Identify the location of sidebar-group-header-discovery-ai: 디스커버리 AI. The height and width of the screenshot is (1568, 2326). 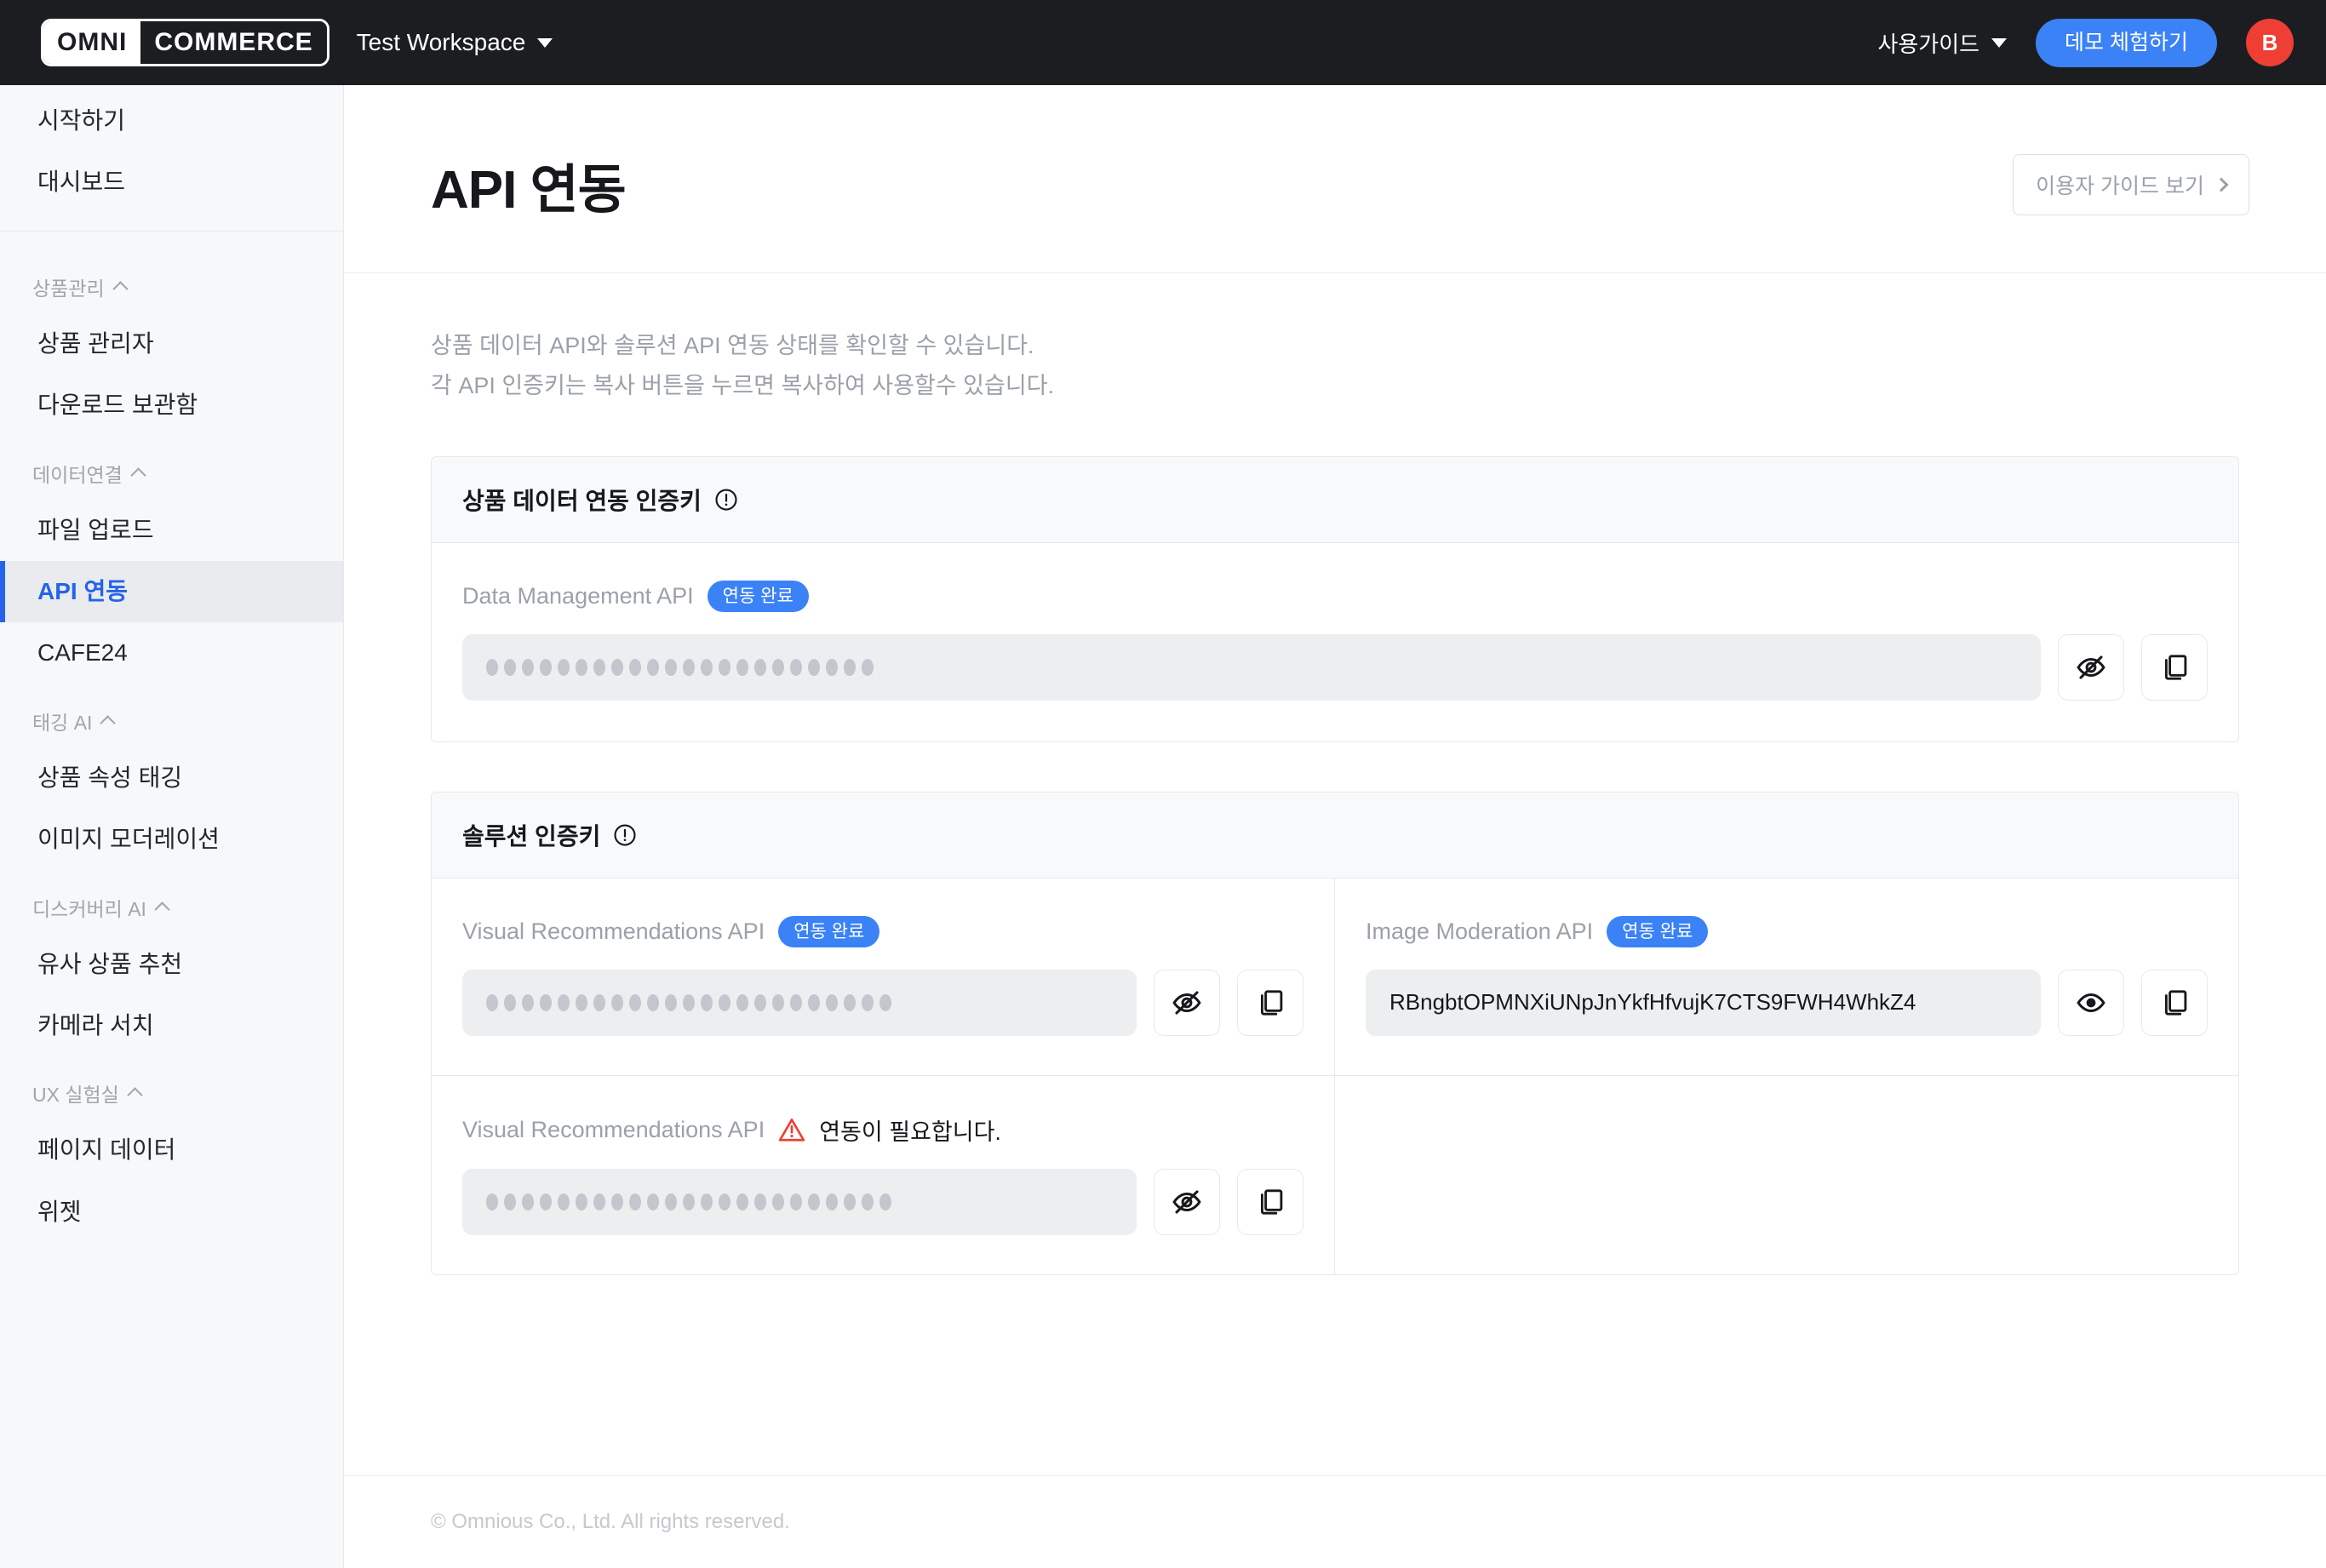
(171, 903).